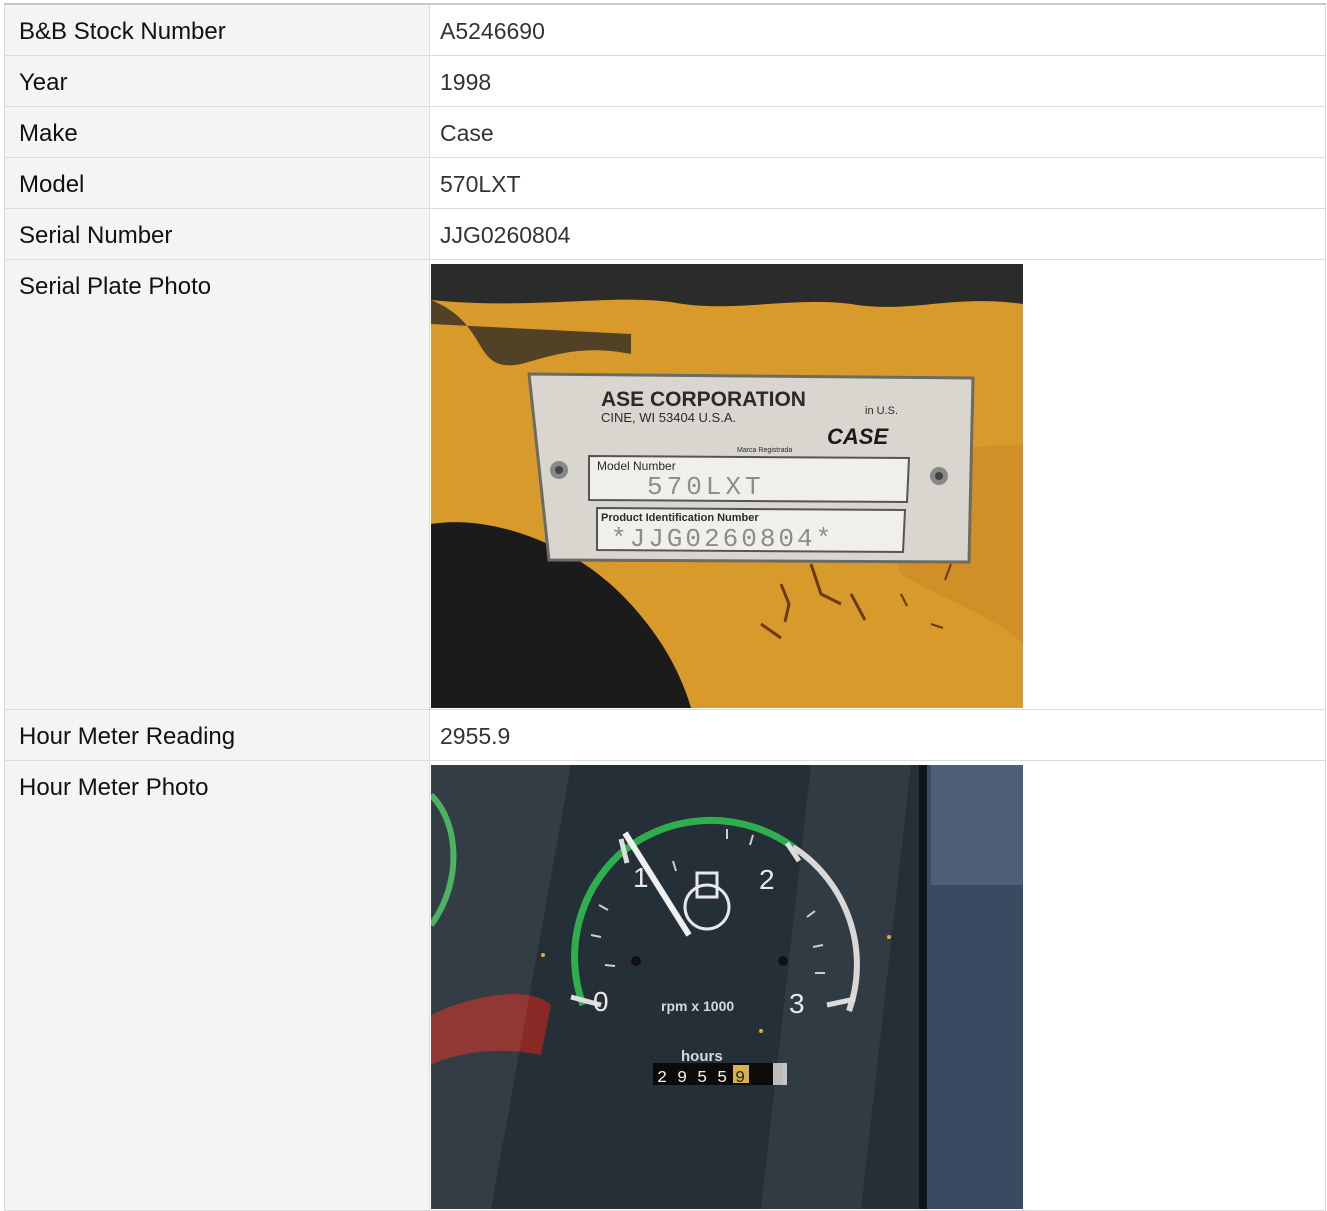 The height and width of the screenshot is (1211, 1327). What do you see at coordinates (877, 234) in the screenshot?
I see `row-value: JJG0260804` at bounding box center [877, 234].